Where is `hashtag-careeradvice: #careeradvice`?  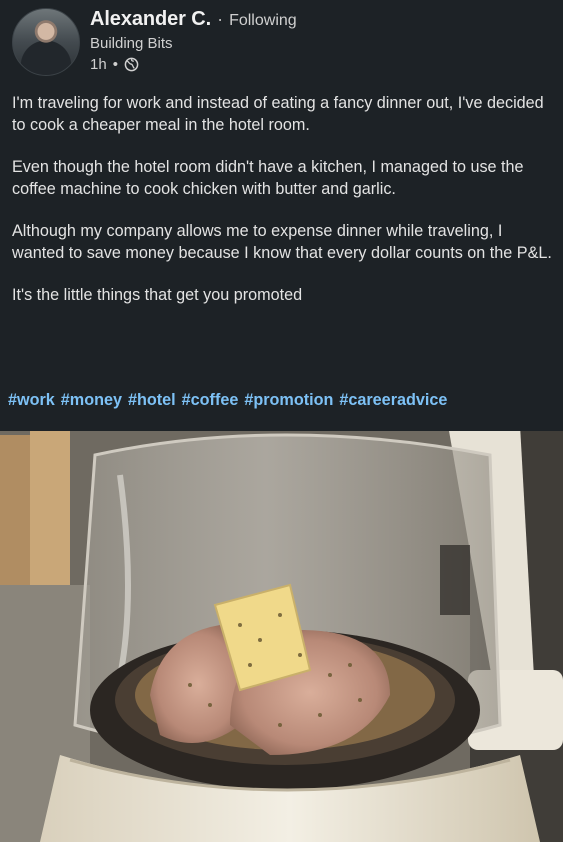 hashtag-careeradvice: #careeradvice is located at coordinates (393, 403).